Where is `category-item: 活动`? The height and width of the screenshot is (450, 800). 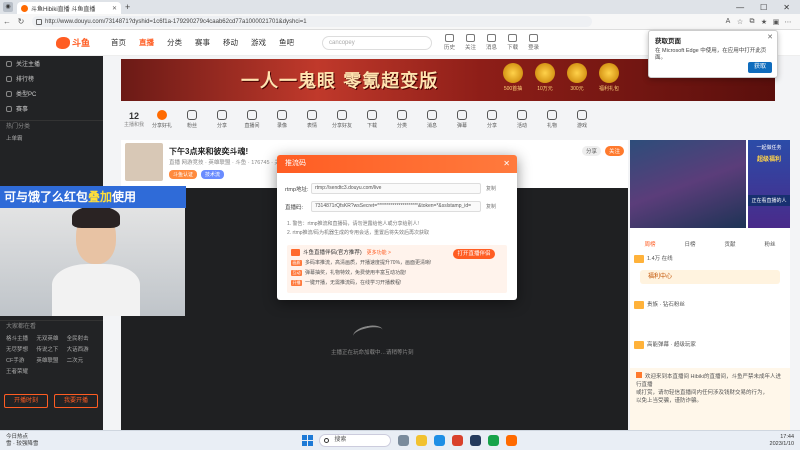 category-item: 活动 is located at coordinates (522, 119).